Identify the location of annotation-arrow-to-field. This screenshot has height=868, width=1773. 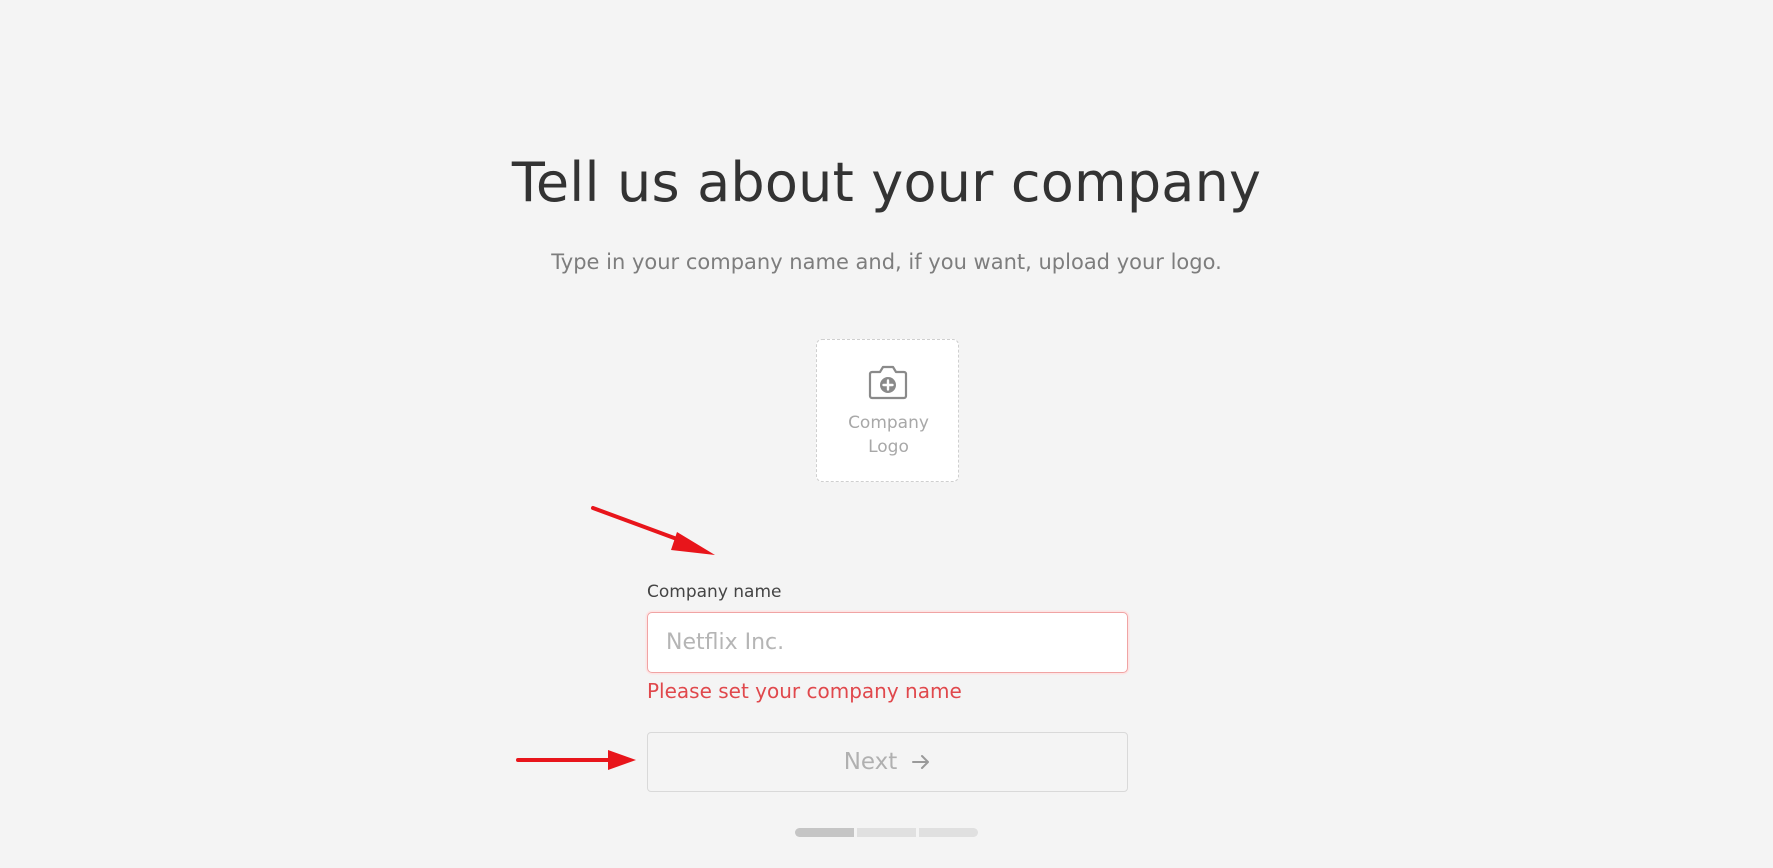
(653, 530).